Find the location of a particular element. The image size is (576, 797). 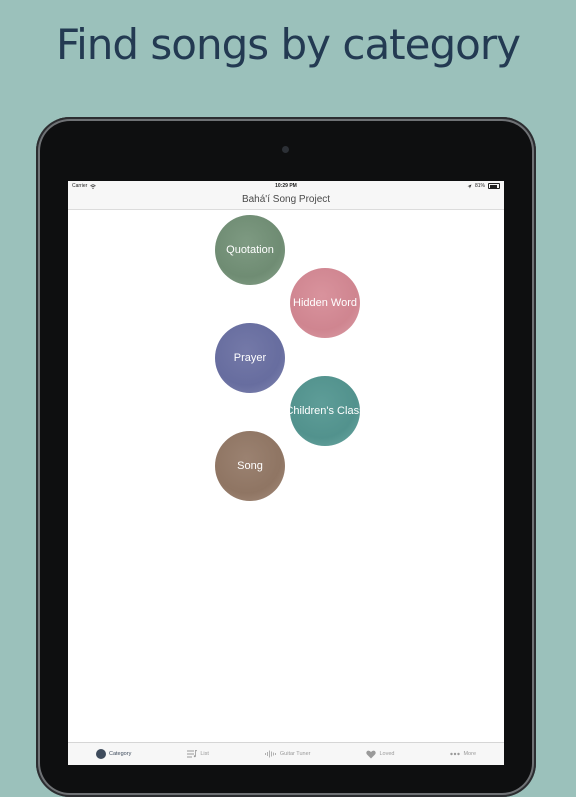

more-icon is located at coordinates (455, 754).